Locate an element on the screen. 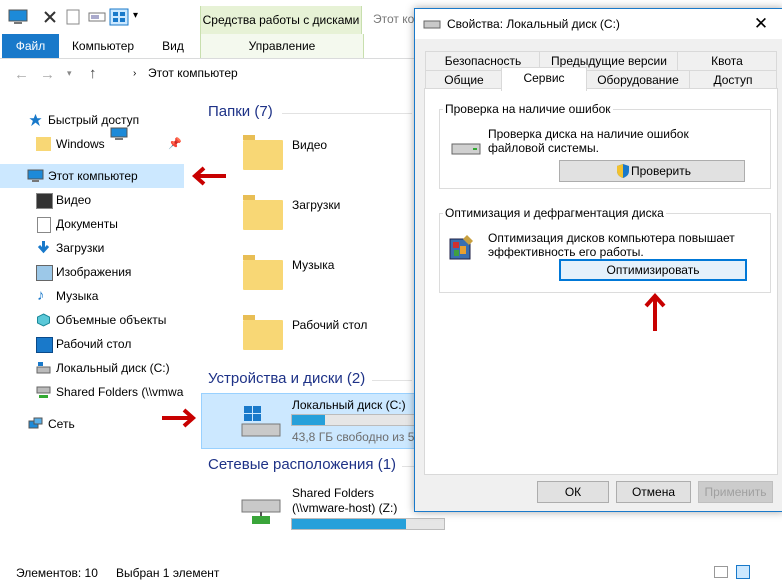 The image size is (782, 584). drive-usage-bar is located at coordinates (355, 420).